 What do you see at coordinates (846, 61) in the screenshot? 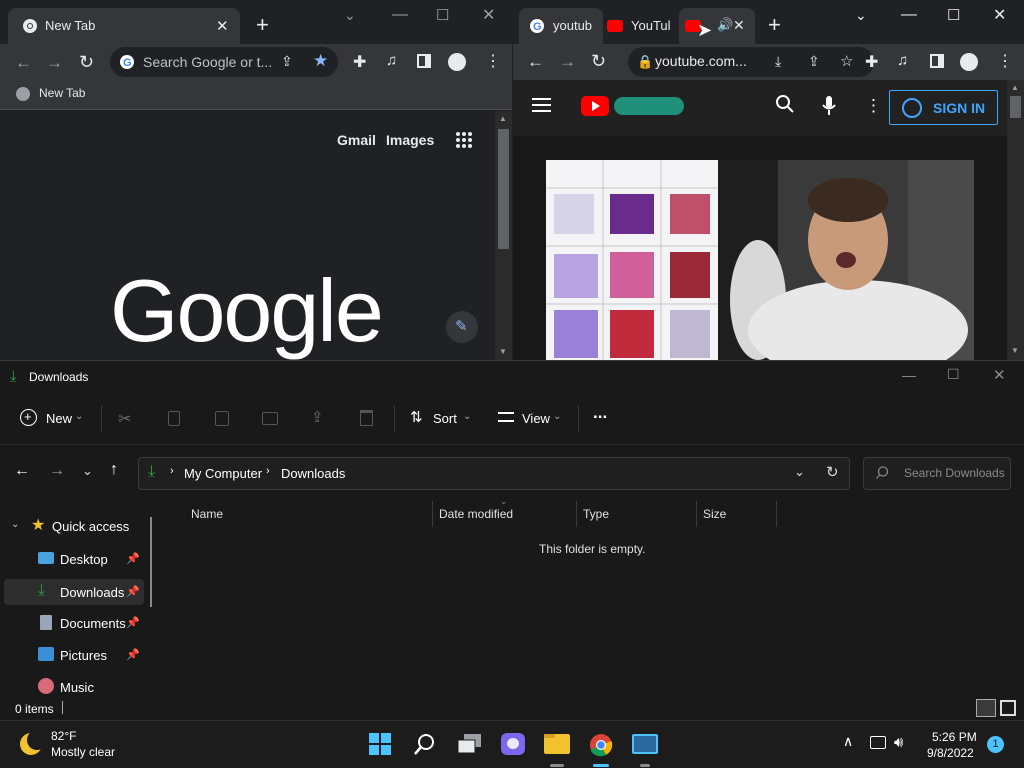
I see `bookmark-star-icon: ☆` at bounding box center [846, 61].